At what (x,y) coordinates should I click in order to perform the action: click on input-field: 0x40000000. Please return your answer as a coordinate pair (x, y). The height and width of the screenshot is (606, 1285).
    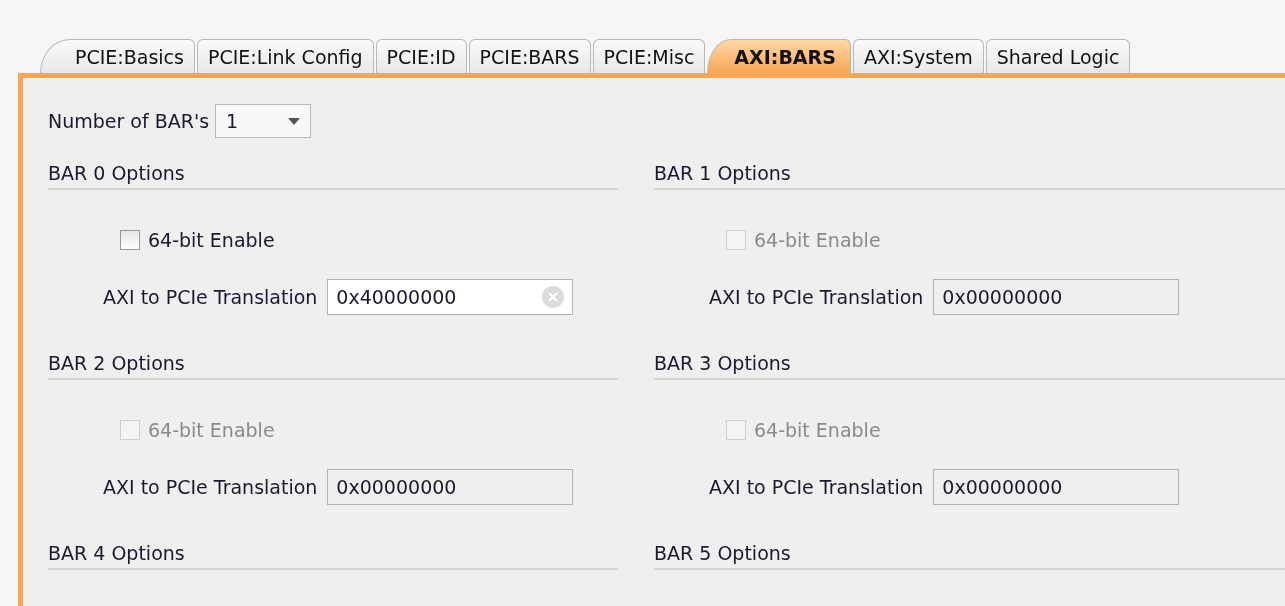
    Looking at the image, I should click on (450, 297).